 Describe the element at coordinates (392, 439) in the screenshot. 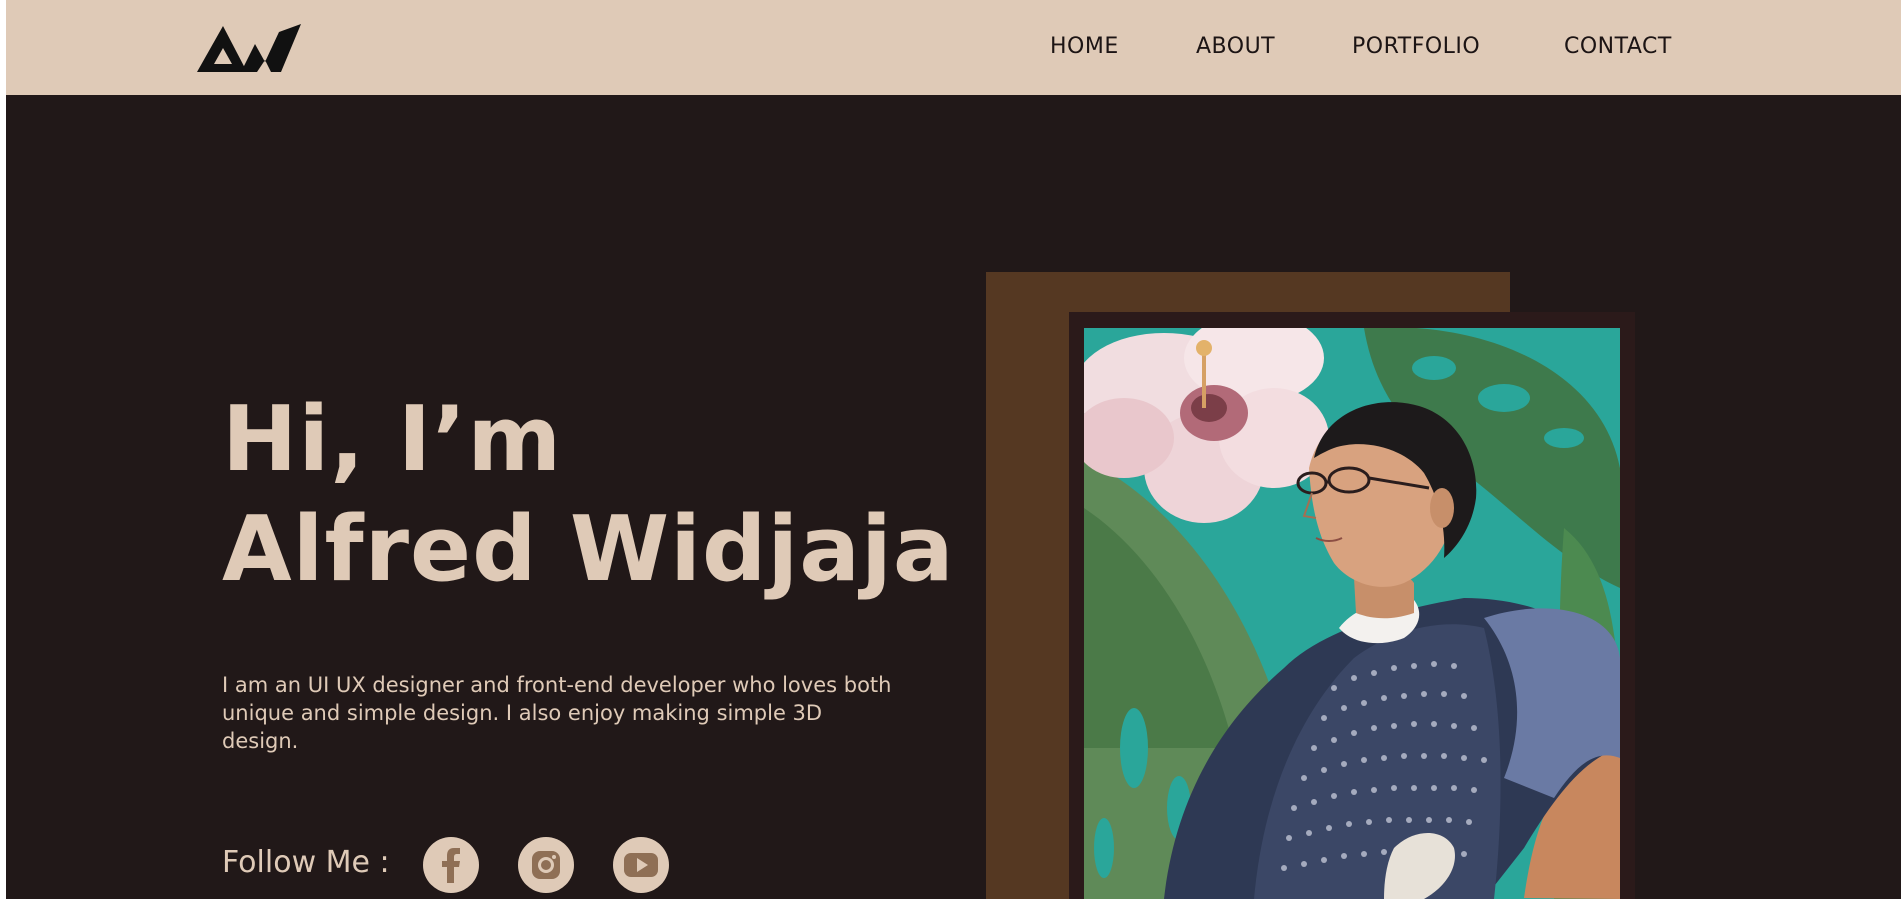

I see `hero-greeting: Hi, I’m` at that location.